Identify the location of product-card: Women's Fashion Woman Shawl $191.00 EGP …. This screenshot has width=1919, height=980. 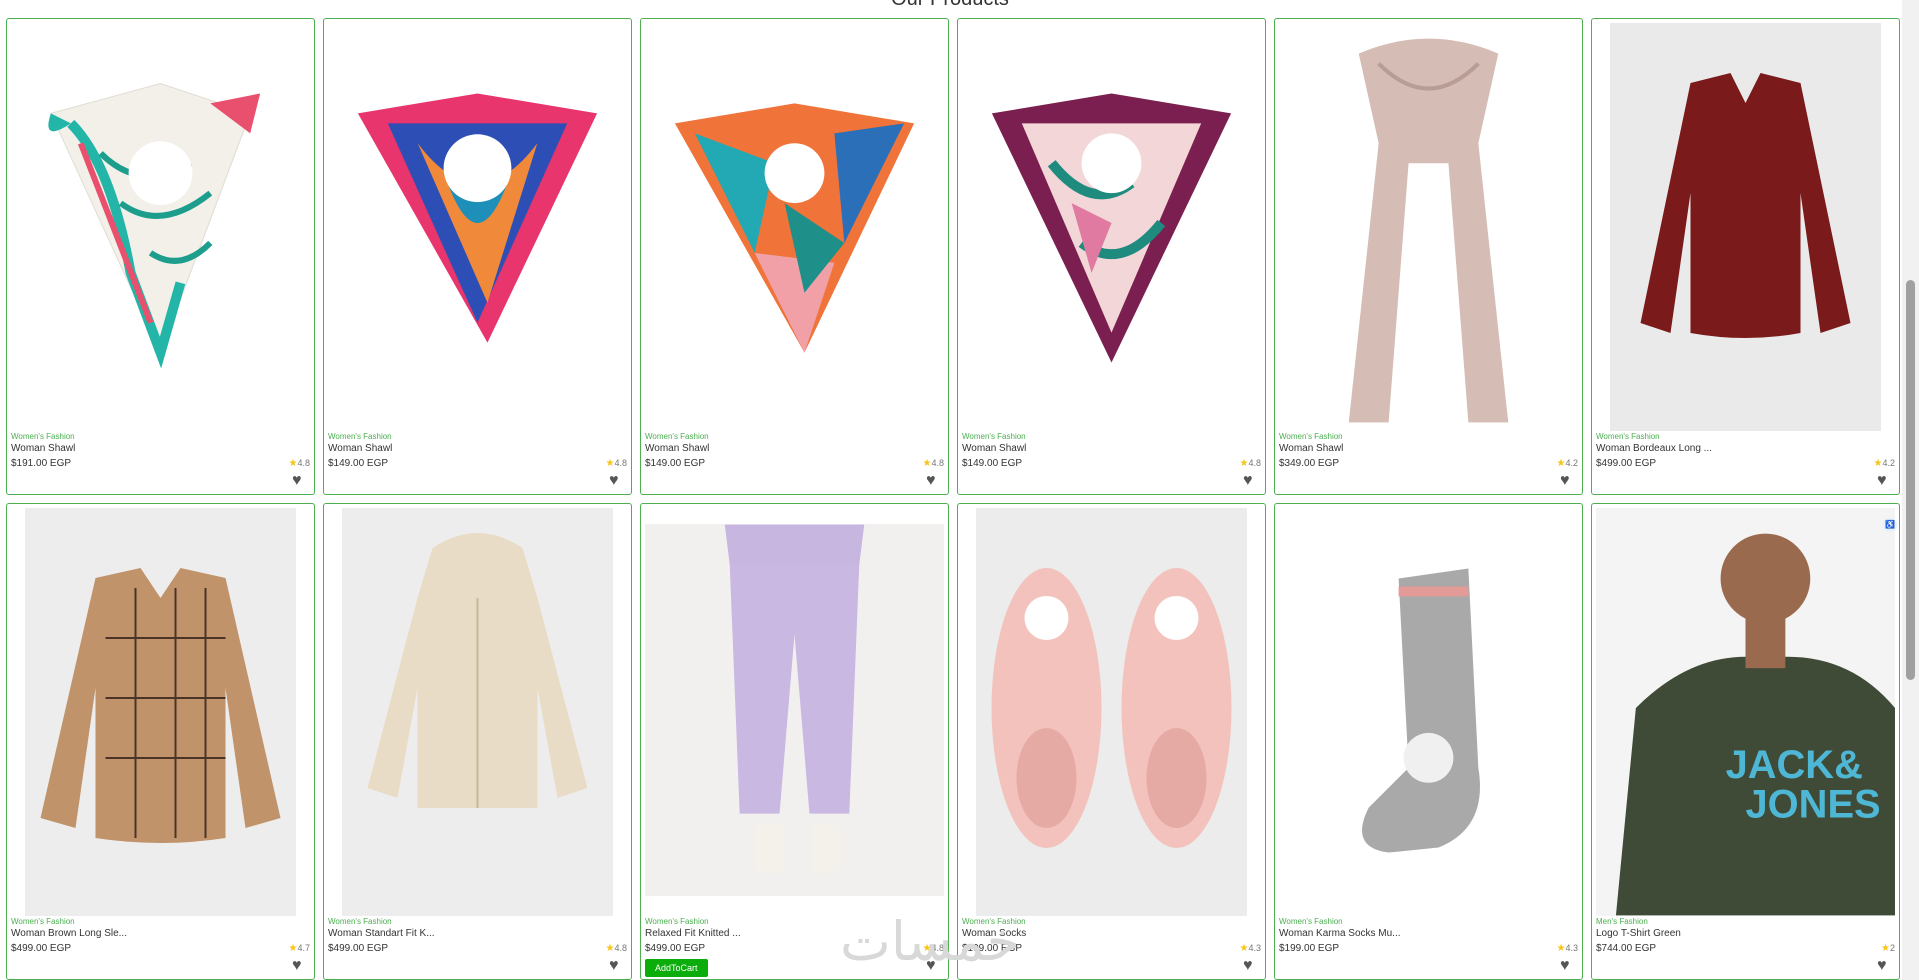
(160, 256).